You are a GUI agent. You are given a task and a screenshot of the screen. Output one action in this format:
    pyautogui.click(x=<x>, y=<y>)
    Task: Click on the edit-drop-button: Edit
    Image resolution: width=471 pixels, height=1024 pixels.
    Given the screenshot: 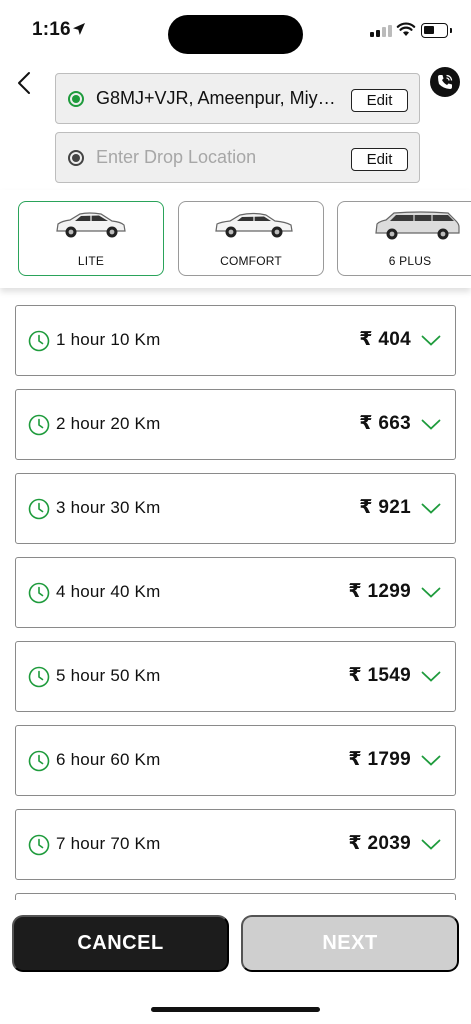 What is the action you would take?
    pyautogui.click(x=379, y=159)
    